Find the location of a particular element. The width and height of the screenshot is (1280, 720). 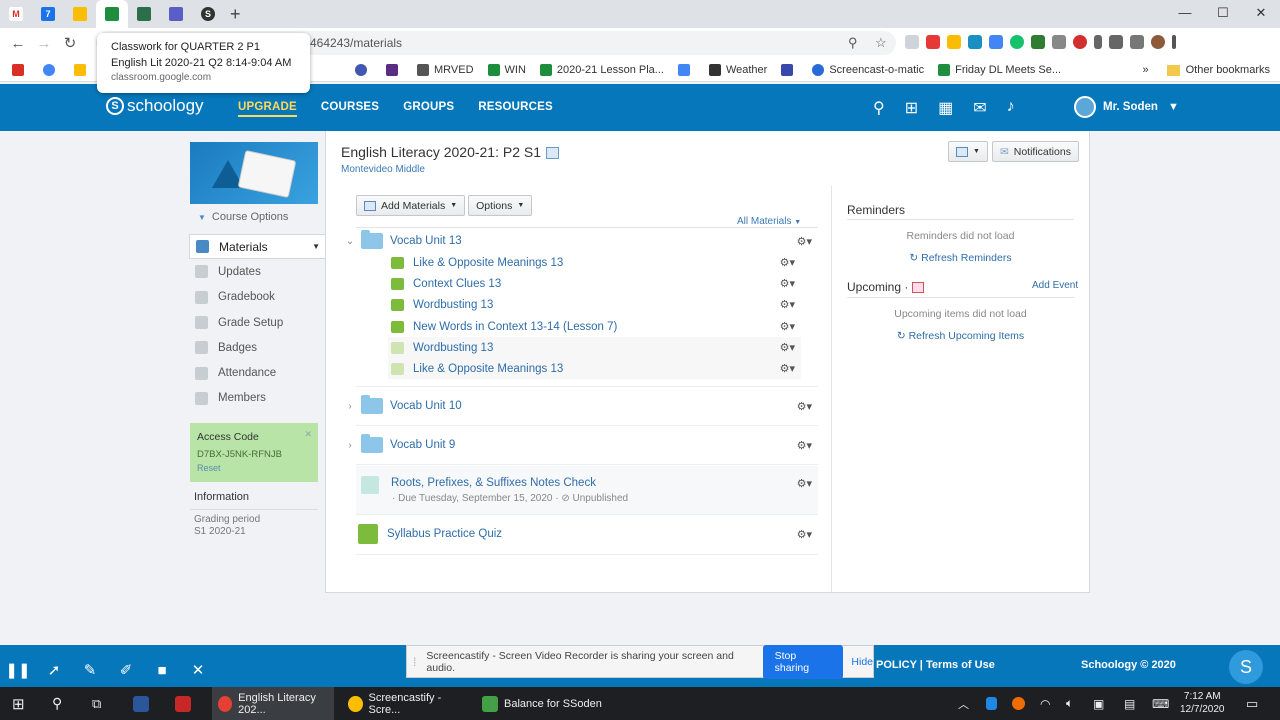

taskbar-clock: 7:12 AM 12/7/2020 is located at coordinates (1202, 703).